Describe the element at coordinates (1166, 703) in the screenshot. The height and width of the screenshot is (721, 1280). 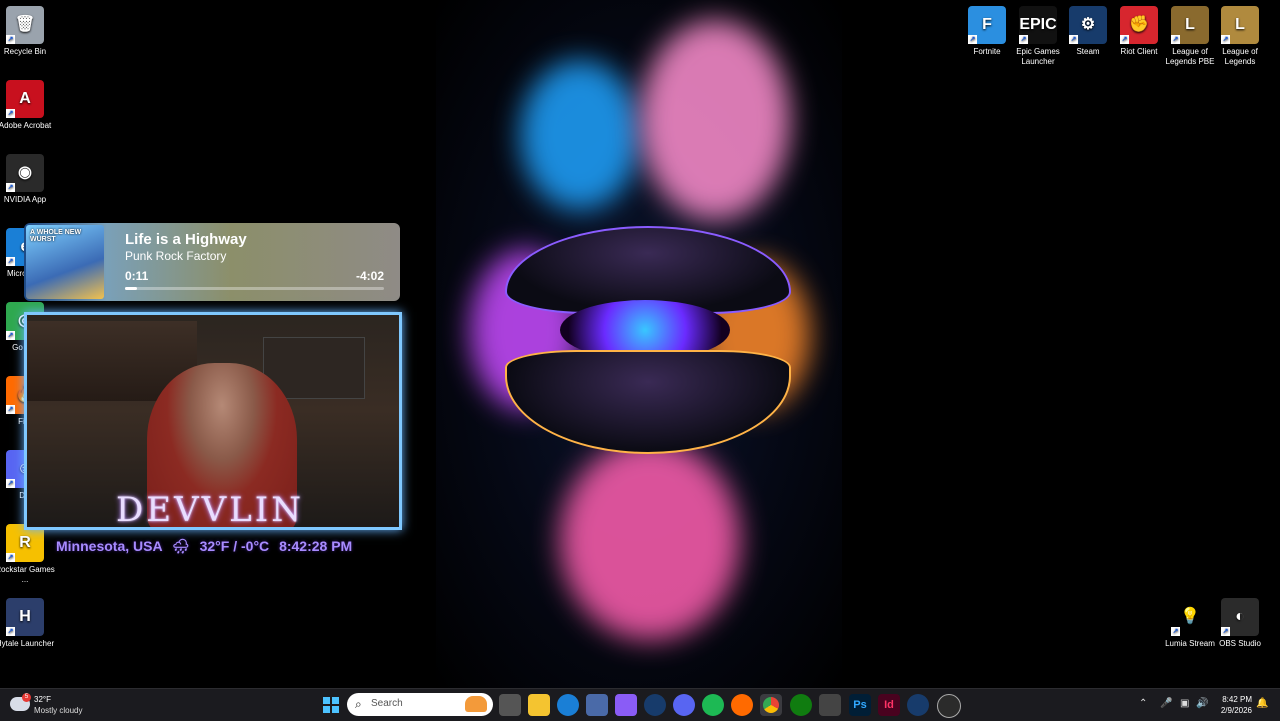
I see `microphone-icon: 🎤` at that location.